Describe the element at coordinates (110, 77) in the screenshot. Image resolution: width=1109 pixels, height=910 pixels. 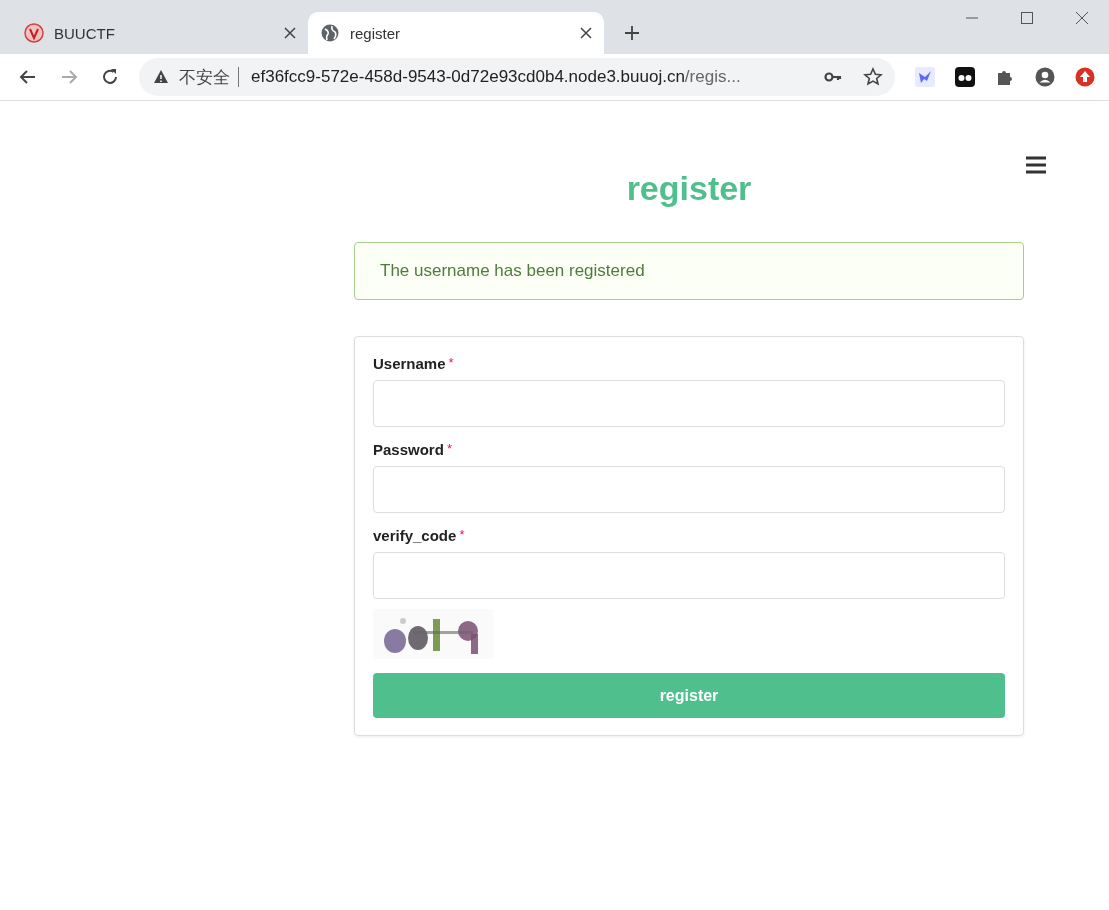
I see `reload-icon` at that location.